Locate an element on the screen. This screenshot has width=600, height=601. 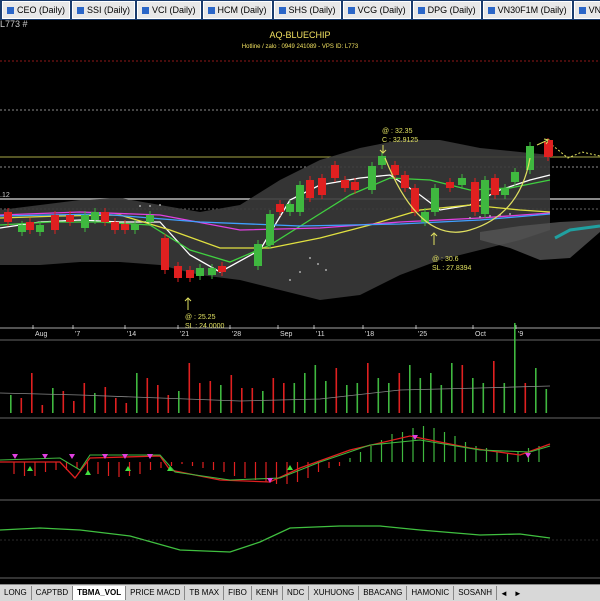
x-axis-label: '21 is located at coordinates (184, 334).